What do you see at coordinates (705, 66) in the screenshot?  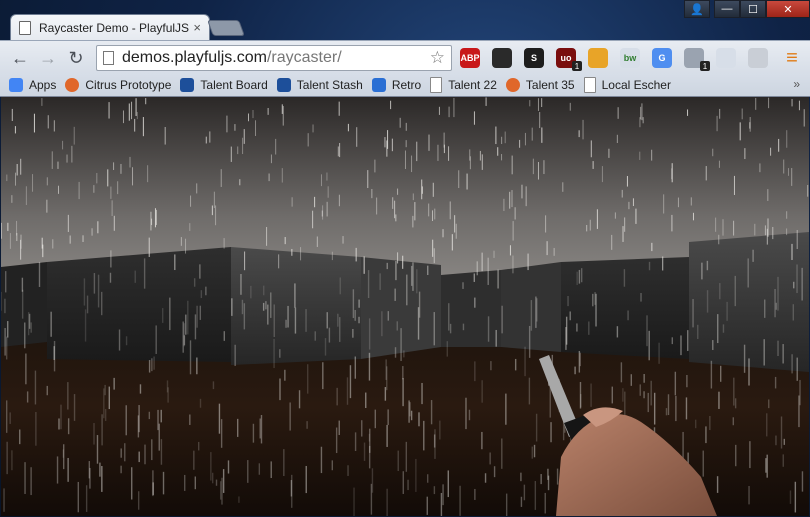 I see `ghost-badge: 1` at bounding box center [705, 66].